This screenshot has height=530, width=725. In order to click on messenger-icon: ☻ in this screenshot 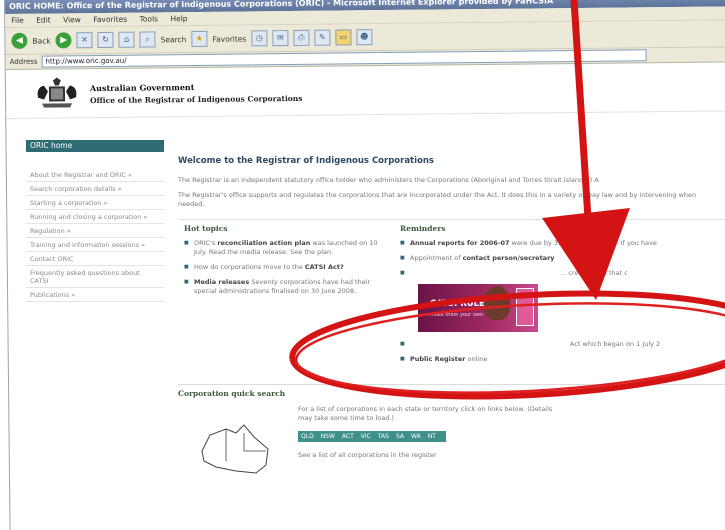, I will do `click(364, 37)`.